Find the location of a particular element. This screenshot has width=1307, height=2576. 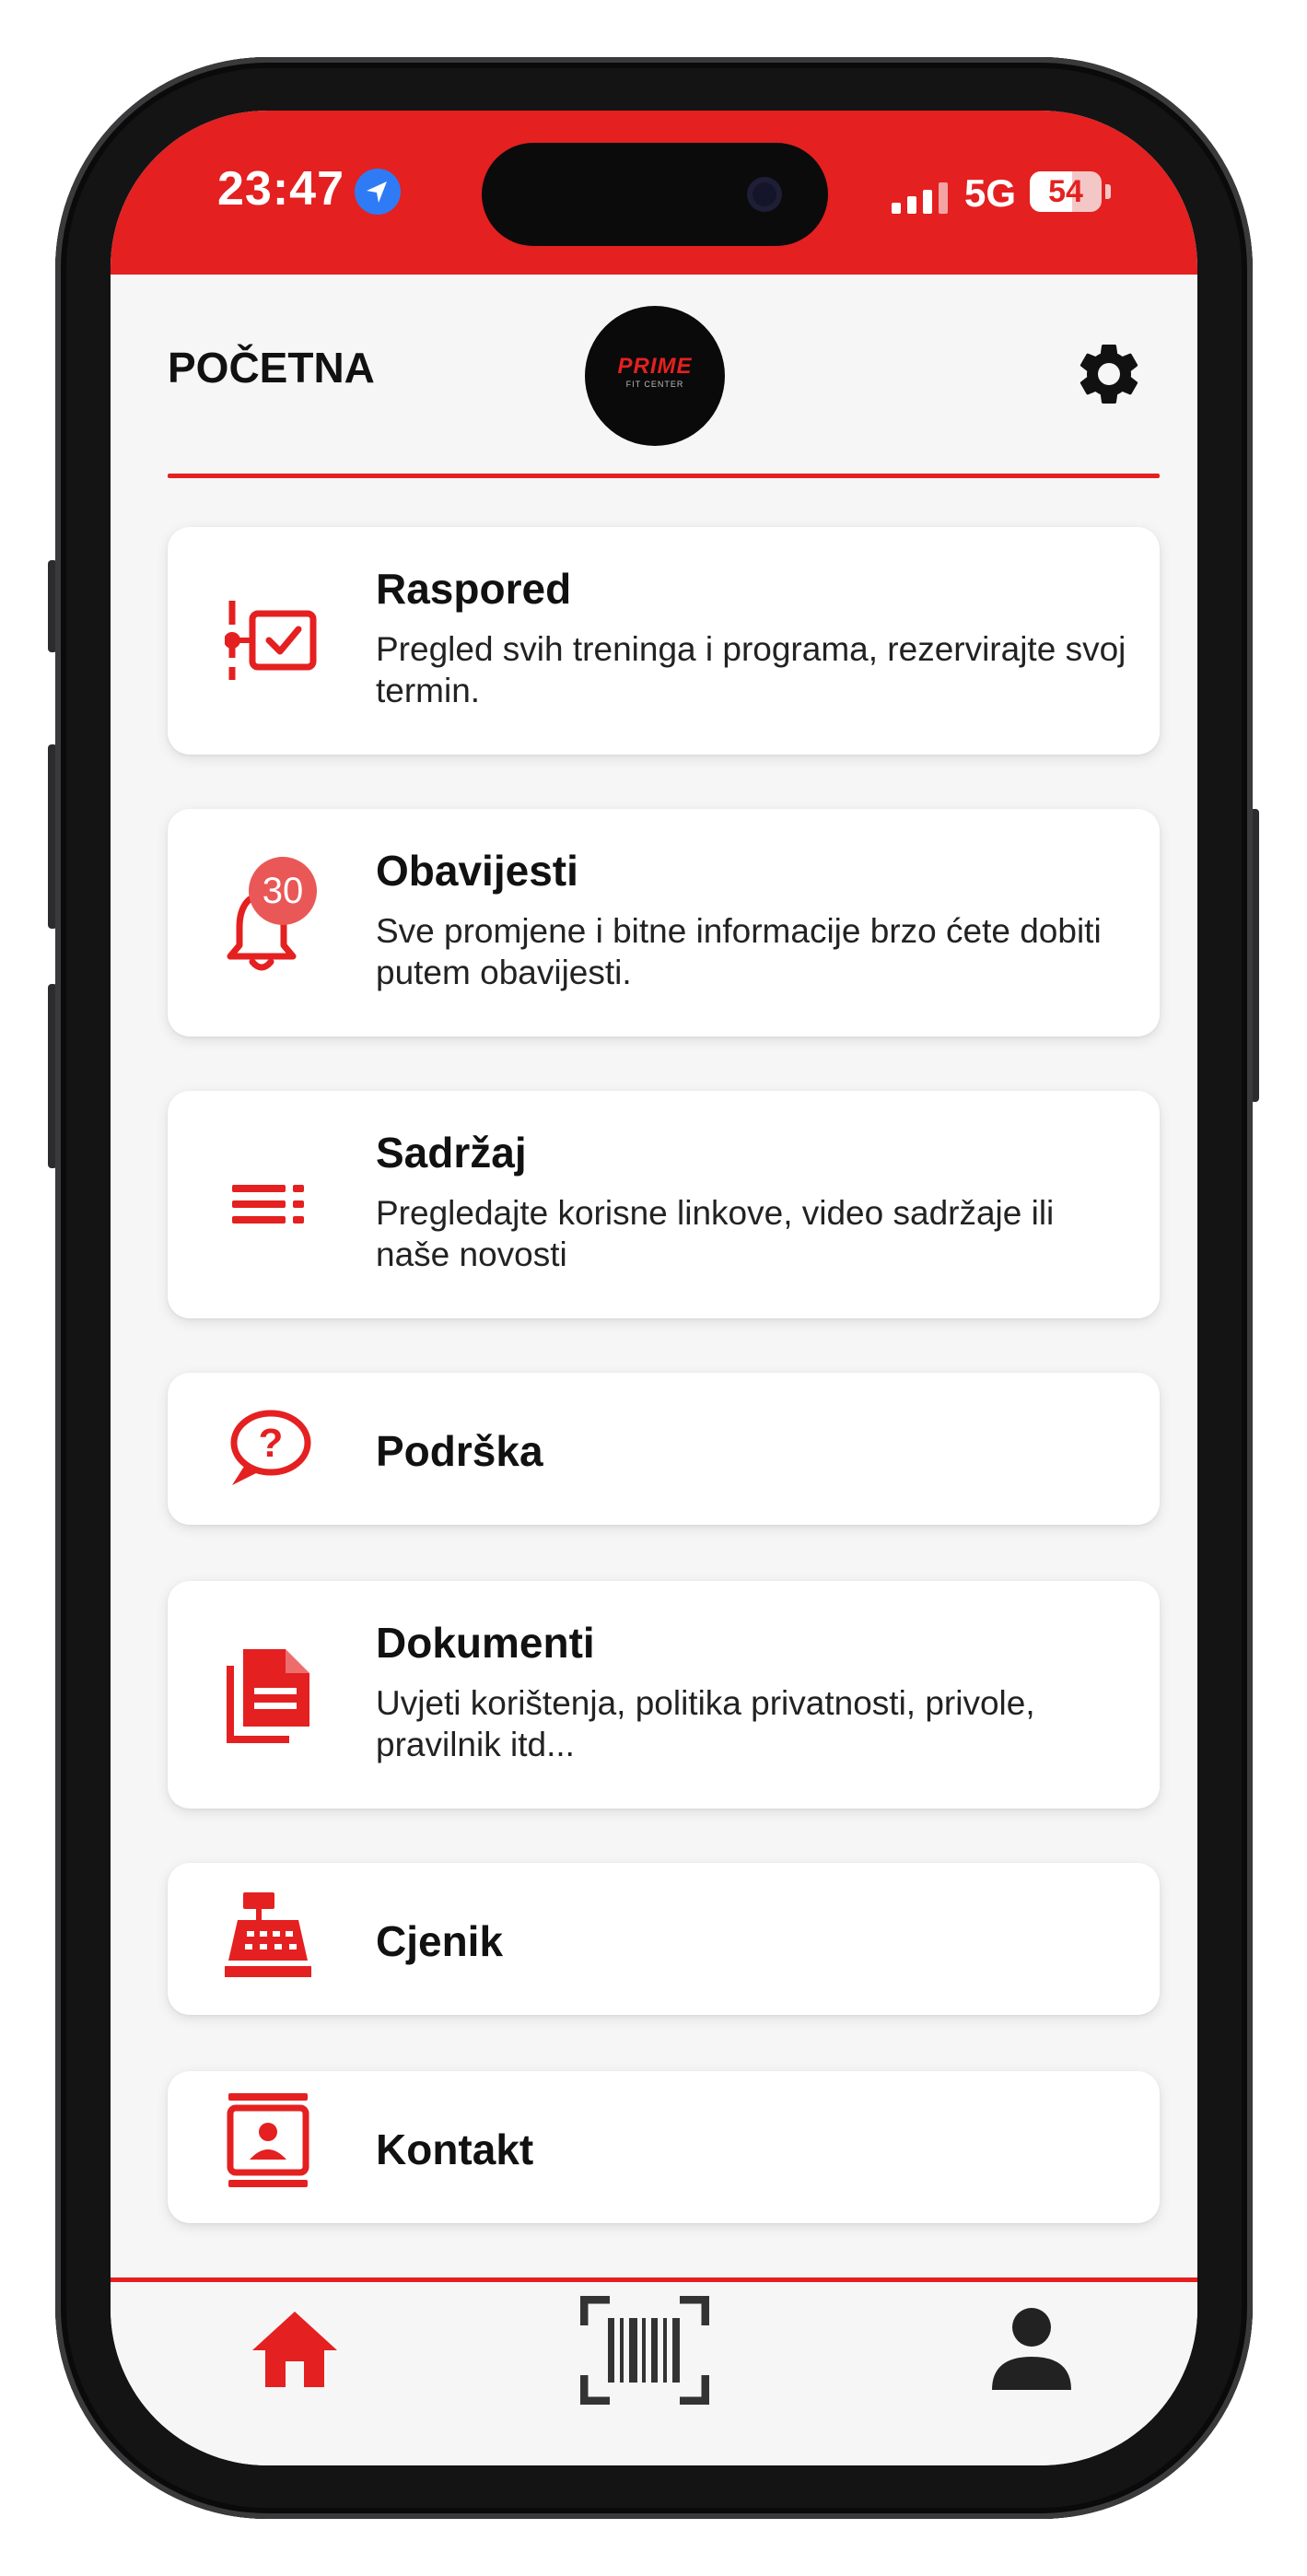

home-icon is located at coordinates (295, 2349).